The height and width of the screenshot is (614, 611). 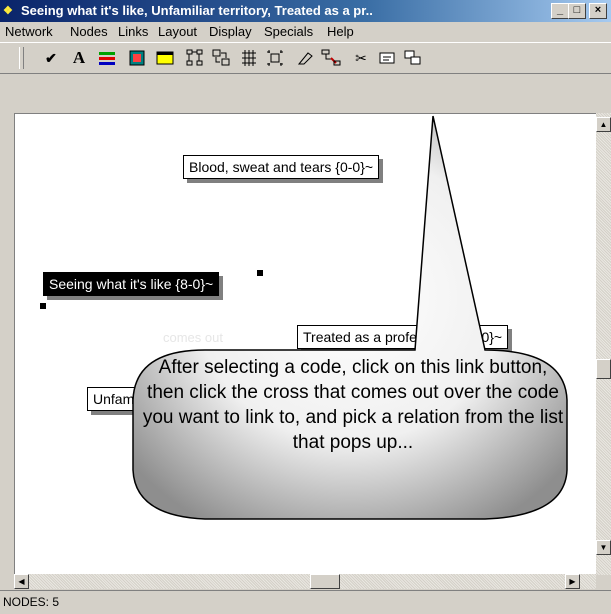 What do you see at coordinates (230, 31) in the screenshot?
I see `menu-display: Display` at bounding box center [230, 31].